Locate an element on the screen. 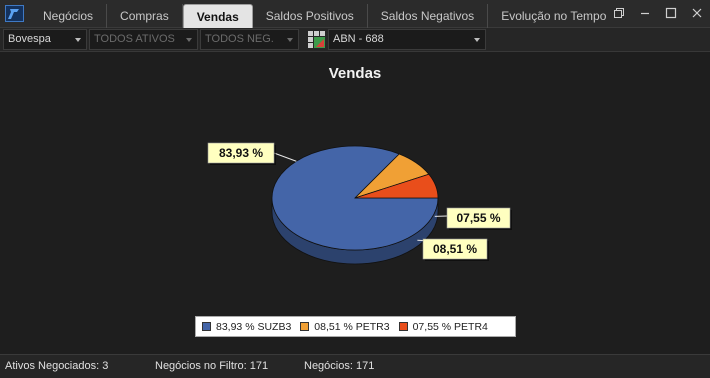 This screenshot has height=378, width=710. restore-button is located at coordinates (619, 13).